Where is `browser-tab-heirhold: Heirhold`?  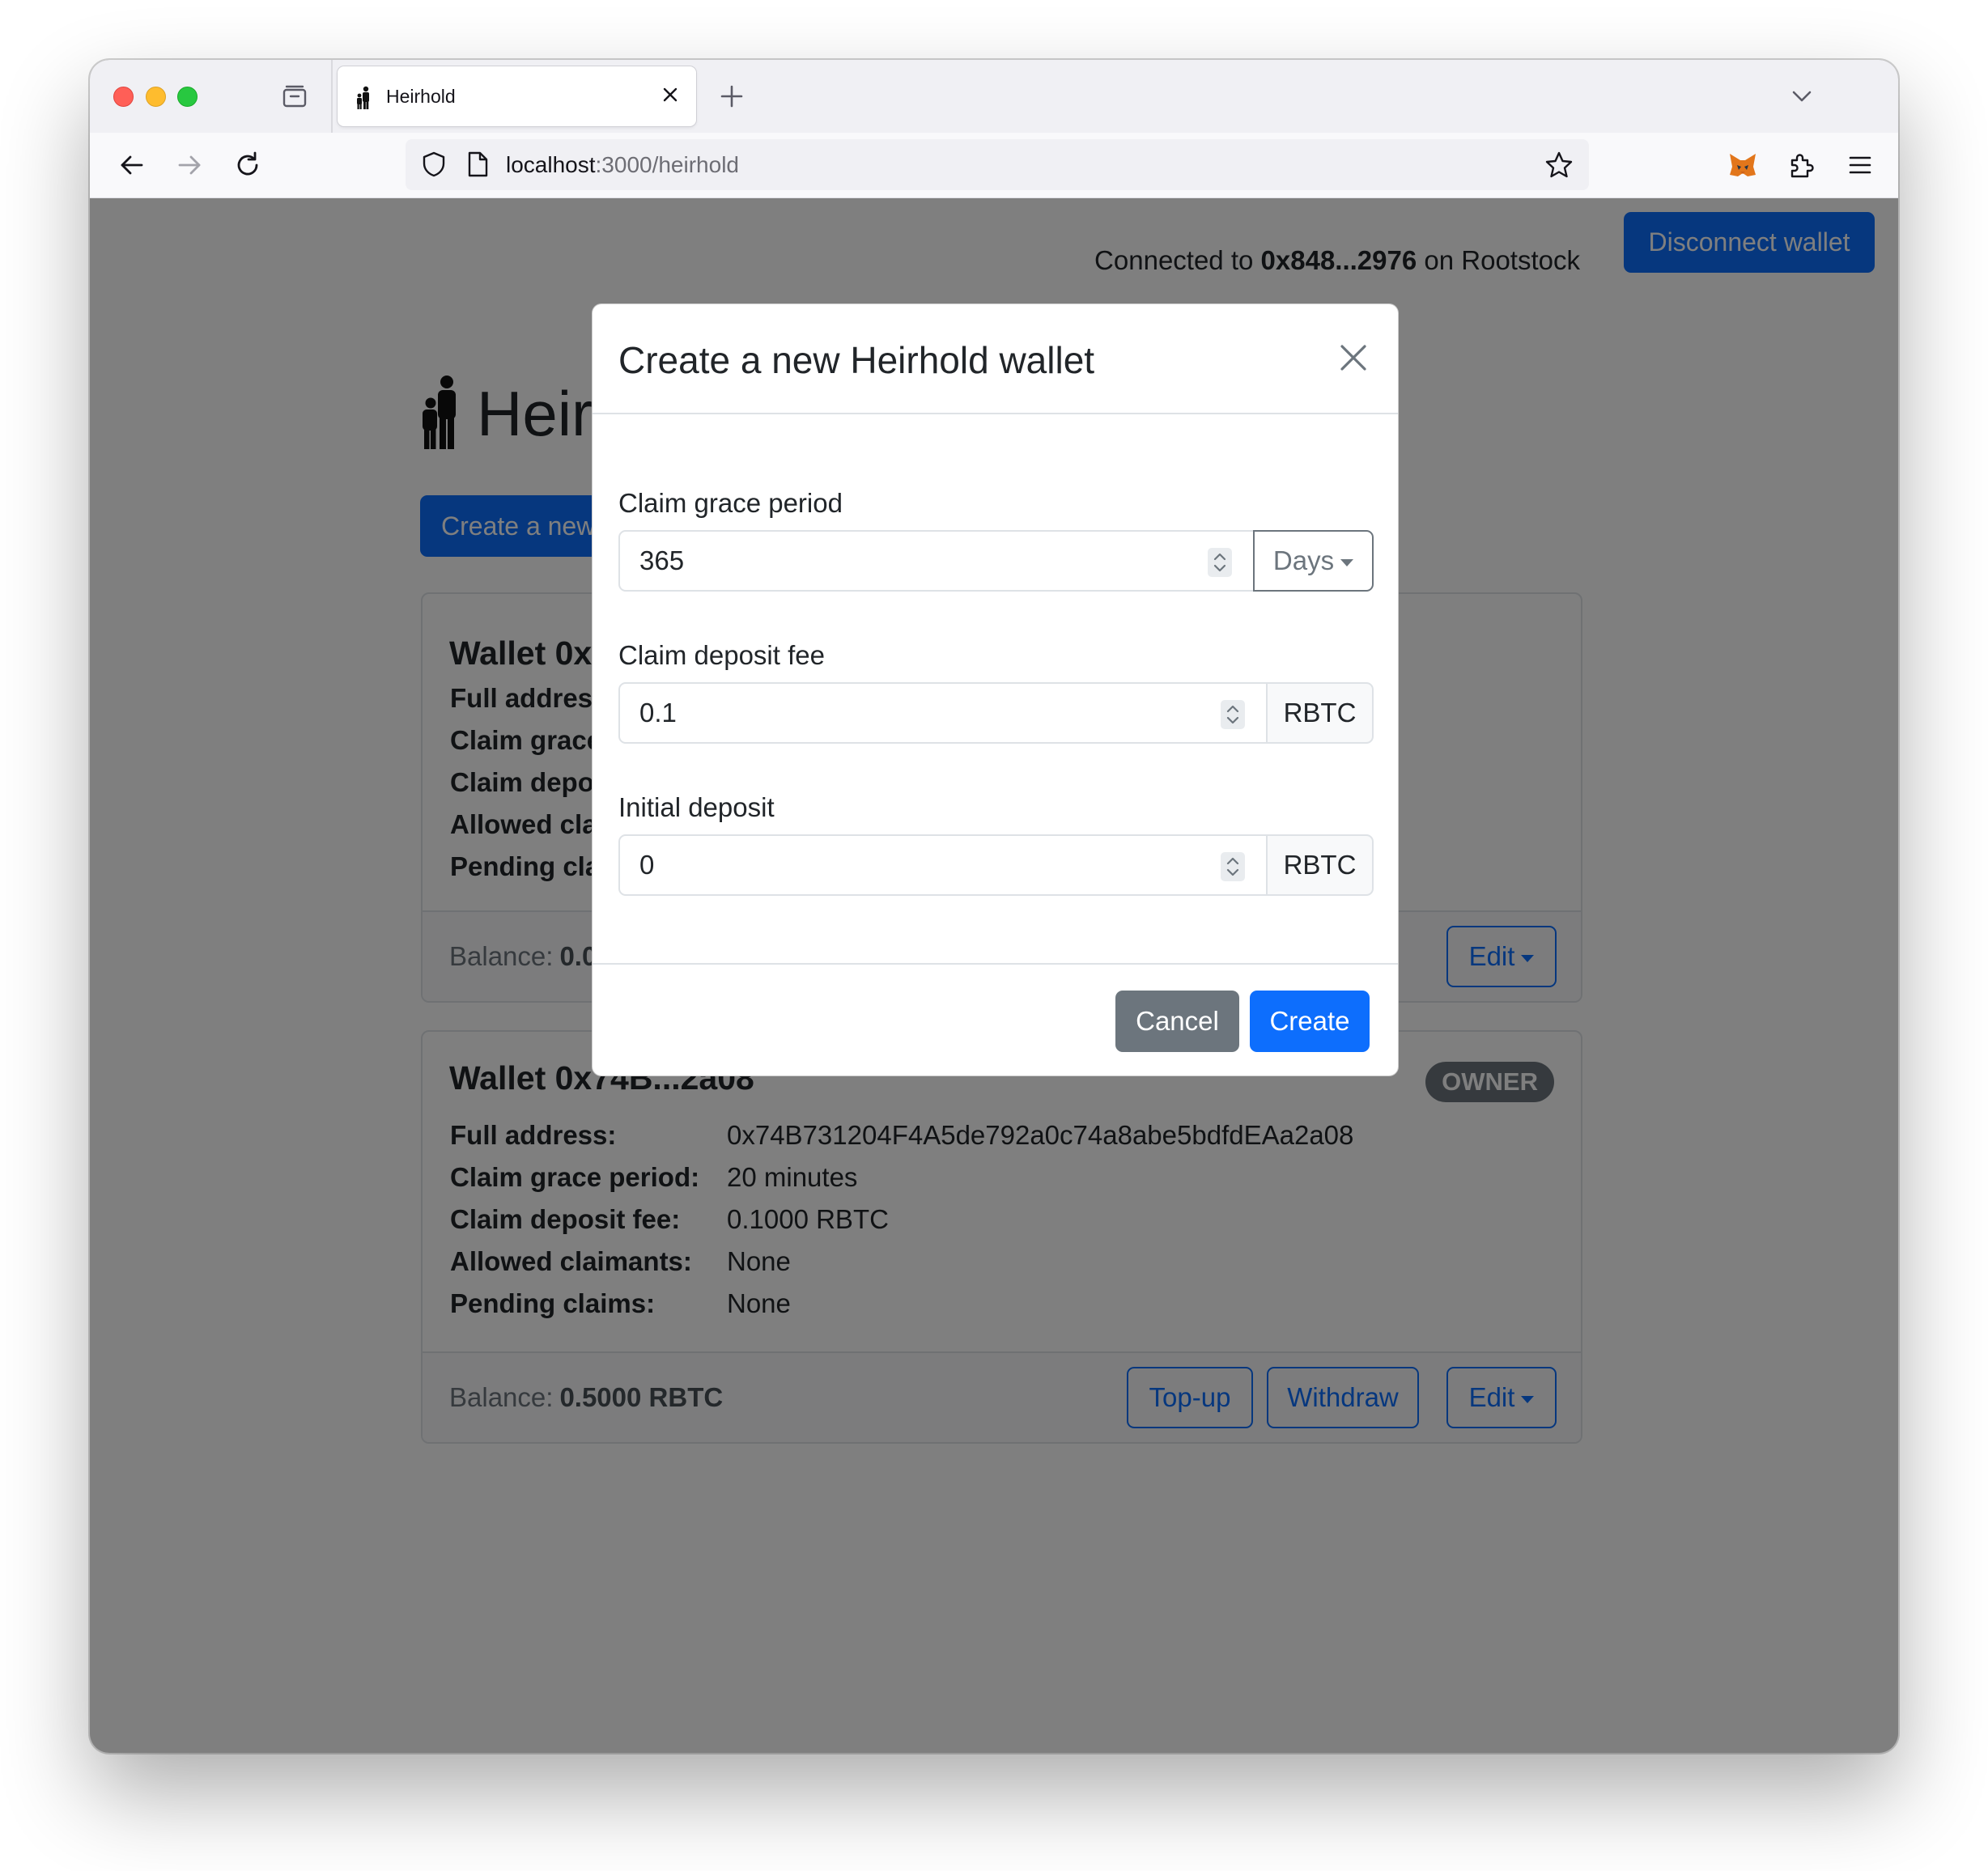
browser-tab-heirhold: Heirhold is located at coordinates (517, 96).